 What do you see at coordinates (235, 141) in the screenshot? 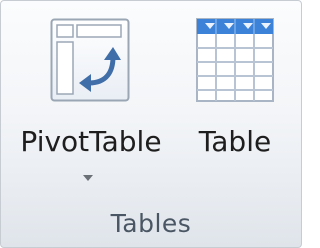
I see `table-label: Table` at bounding box center [235, 141].